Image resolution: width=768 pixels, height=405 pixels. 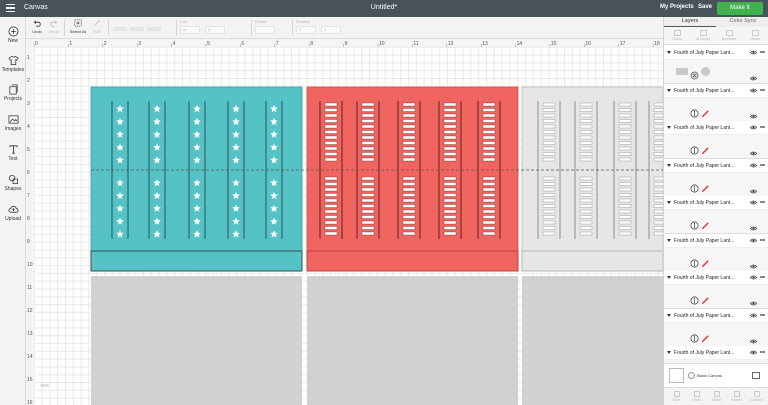 What do you see at coordinates (677, 35) in the screenshot?
I see `group-button: Group` at bounding box center [677, 35].